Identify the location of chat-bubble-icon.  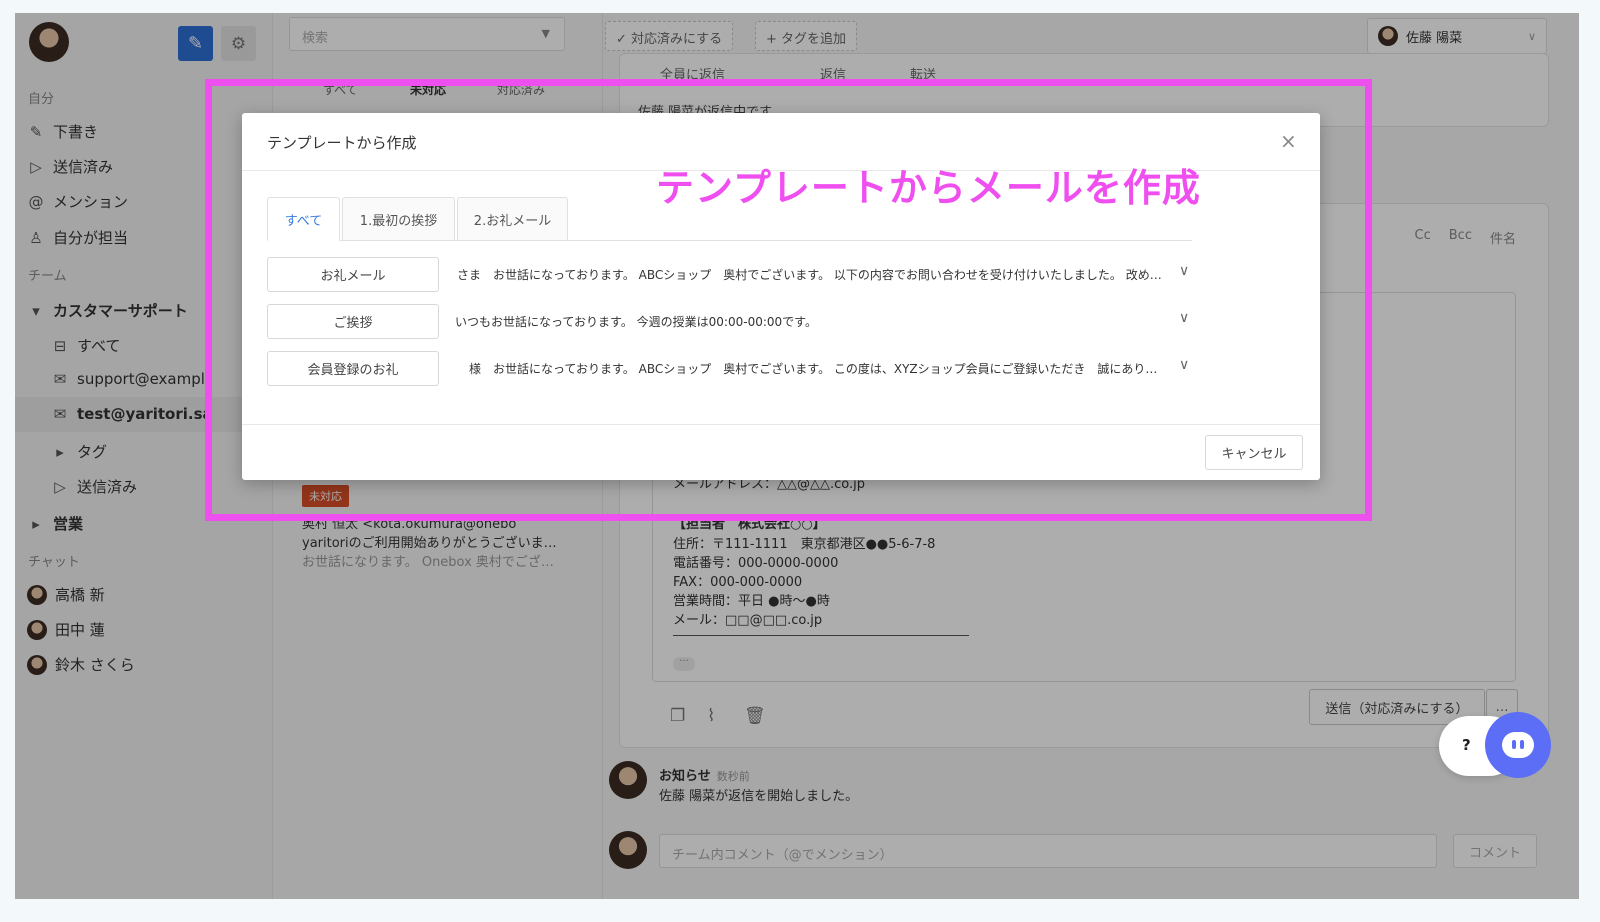
(1518, 745).